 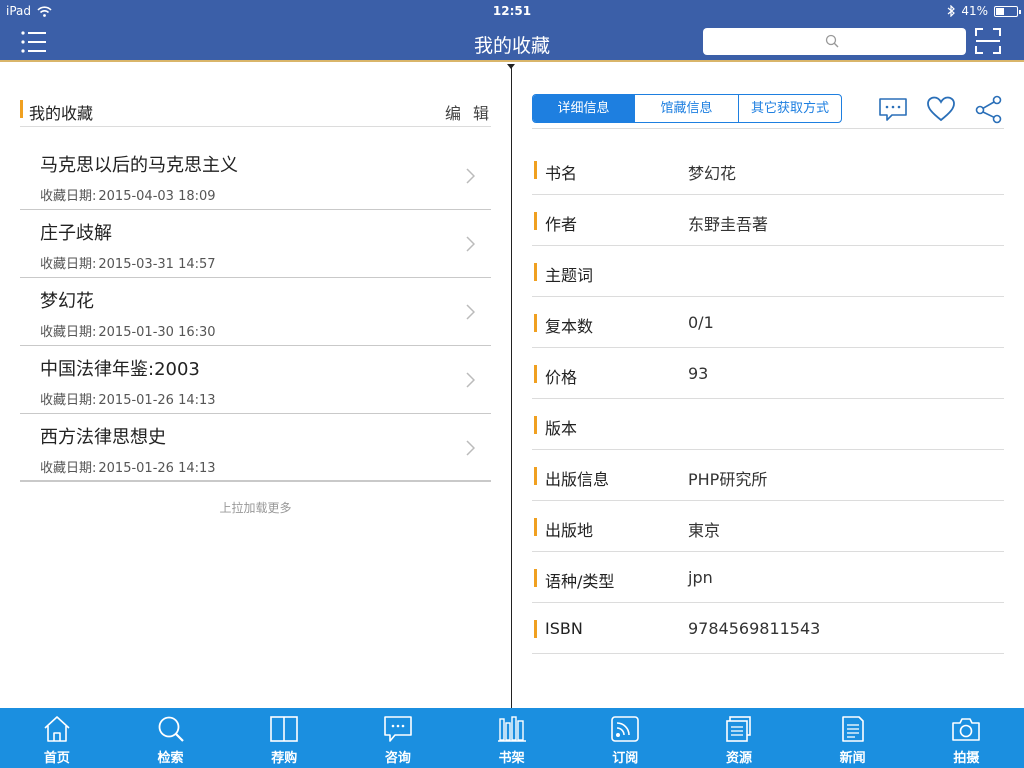 I want to click on tabbar-item-recommend: 荐购, so click(x=284, y=738).